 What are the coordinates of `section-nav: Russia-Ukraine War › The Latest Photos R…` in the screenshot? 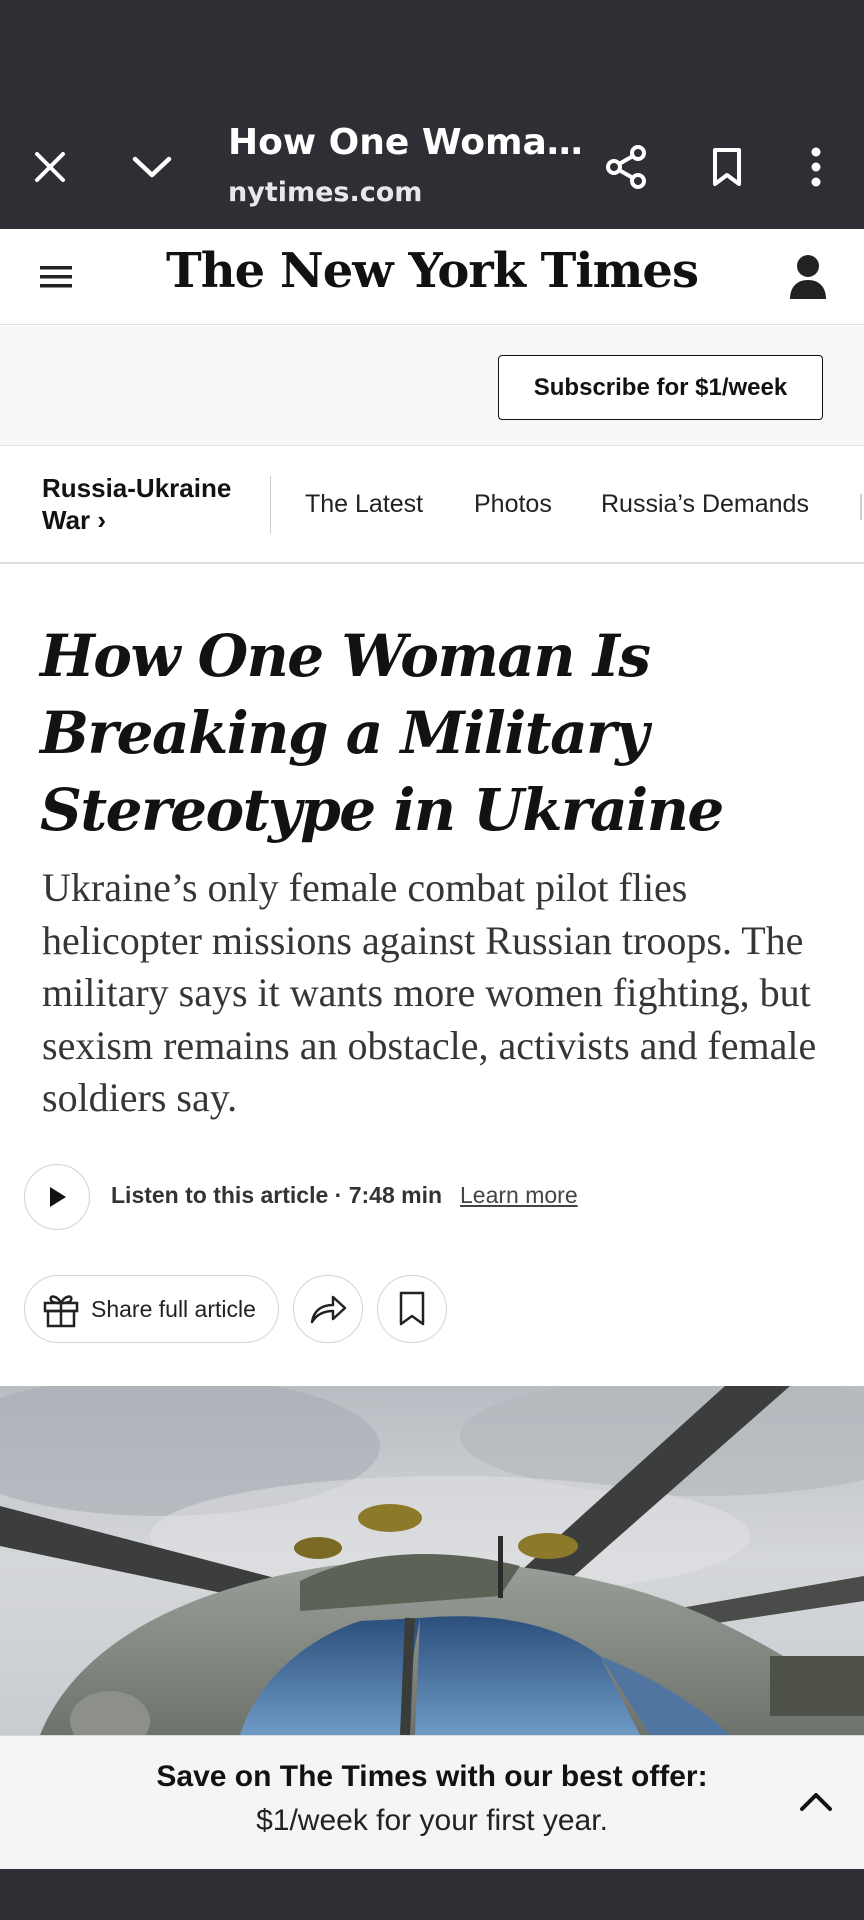 It's located at (432, 505).